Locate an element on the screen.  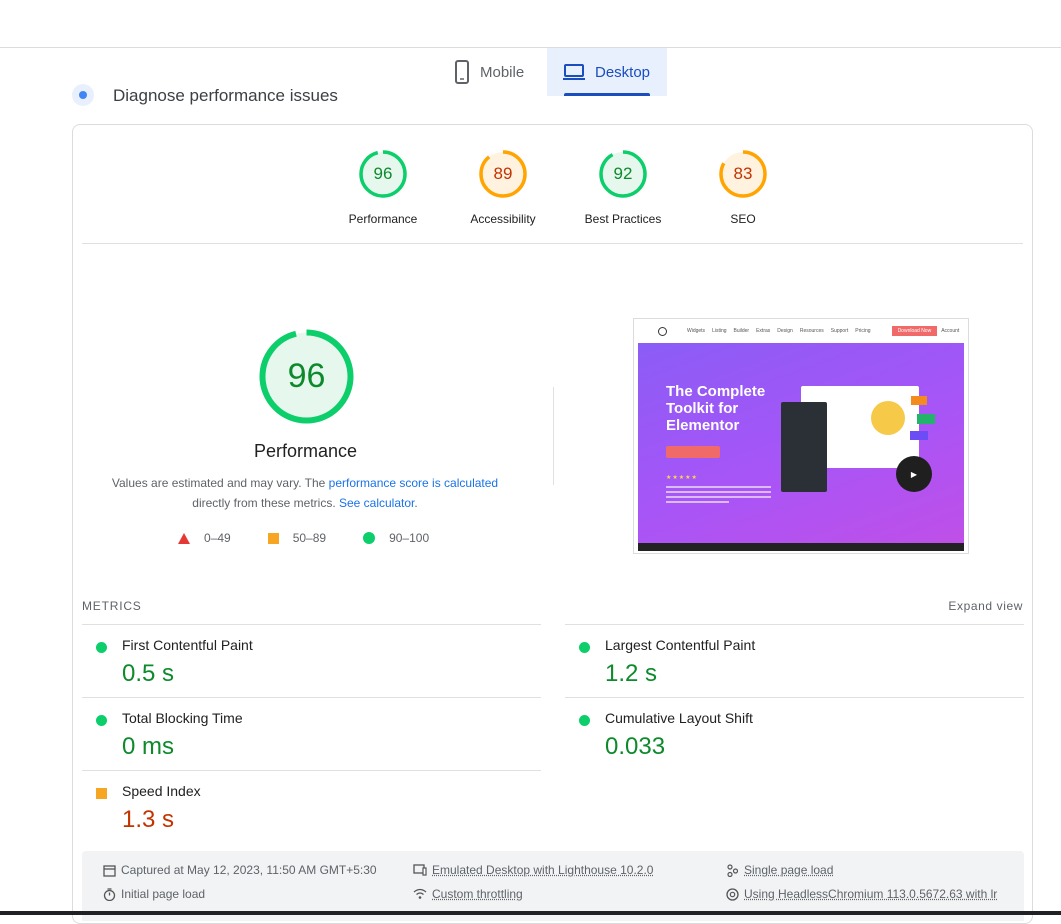
gauge-accessibility: 89 Accessibility is located at coordinates (503, 187).